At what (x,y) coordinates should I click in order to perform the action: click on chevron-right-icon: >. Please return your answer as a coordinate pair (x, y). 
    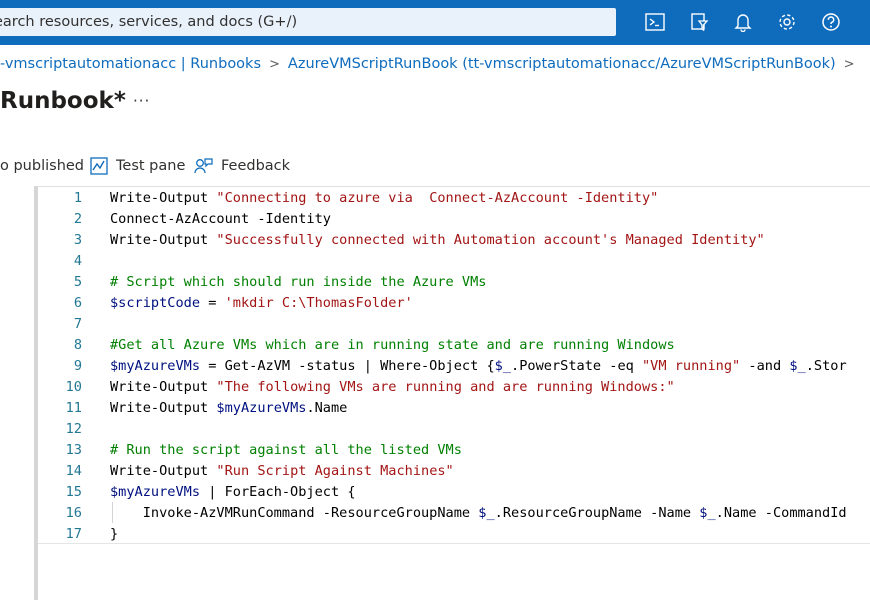
    Looking at the image, I should click on (274, 64).